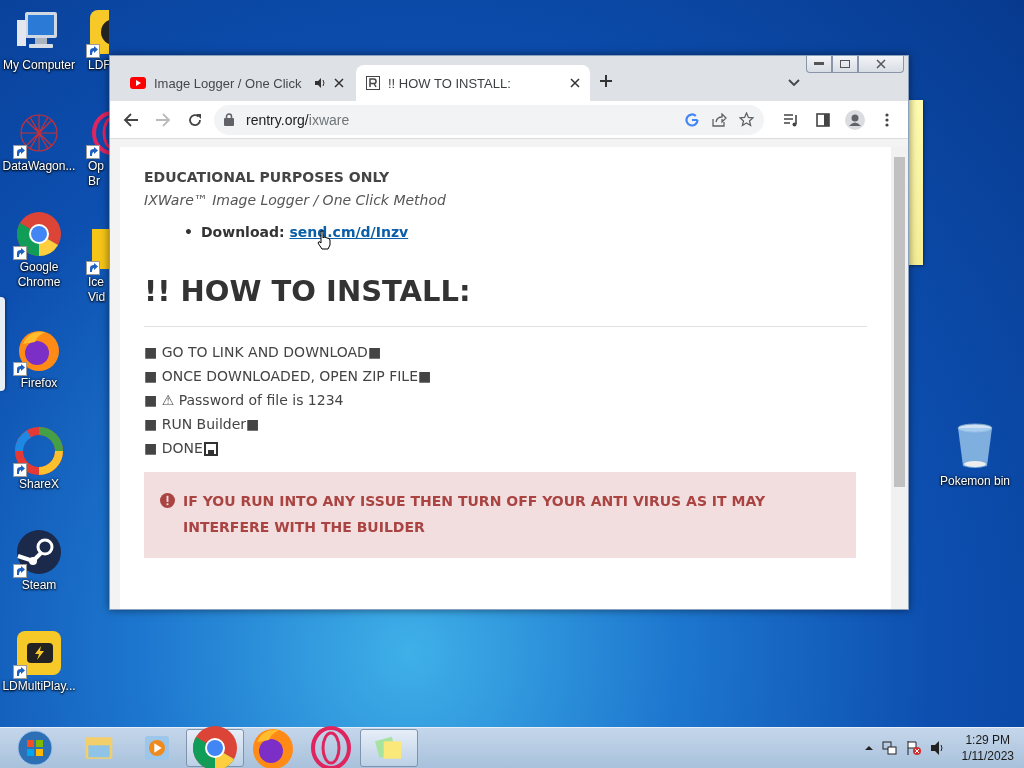 The width and height of the screenshot is (1024, 768). Describe the element at coordinates (173, 448) in the screenshot. I see `step-text: ■ DONE` at that location.